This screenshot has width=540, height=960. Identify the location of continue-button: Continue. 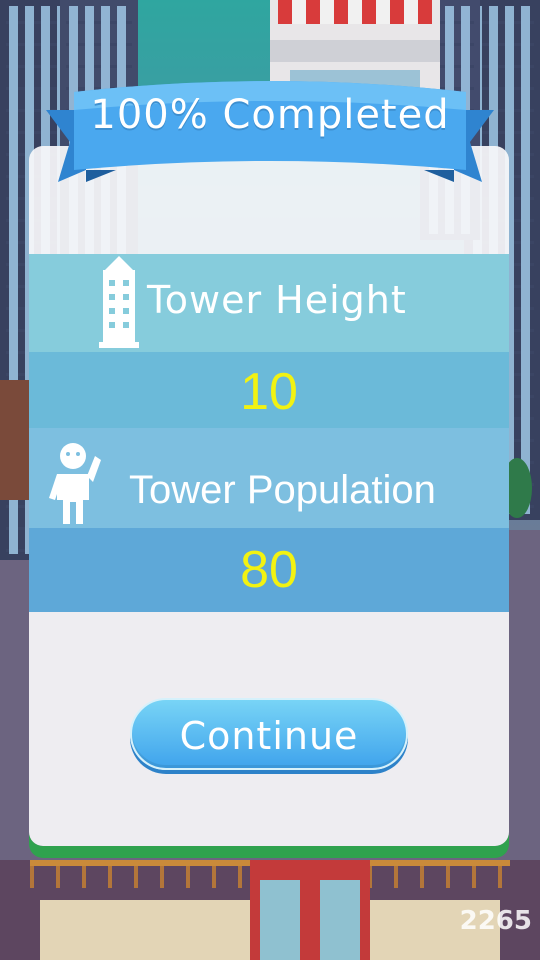
(269, 734).